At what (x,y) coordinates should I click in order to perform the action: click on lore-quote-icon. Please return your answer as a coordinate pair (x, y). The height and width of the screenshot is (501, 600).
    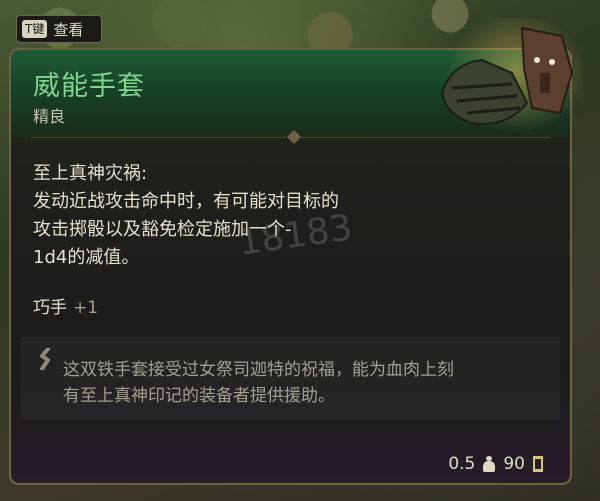
    Looking at the image, I should click on (46, 361).